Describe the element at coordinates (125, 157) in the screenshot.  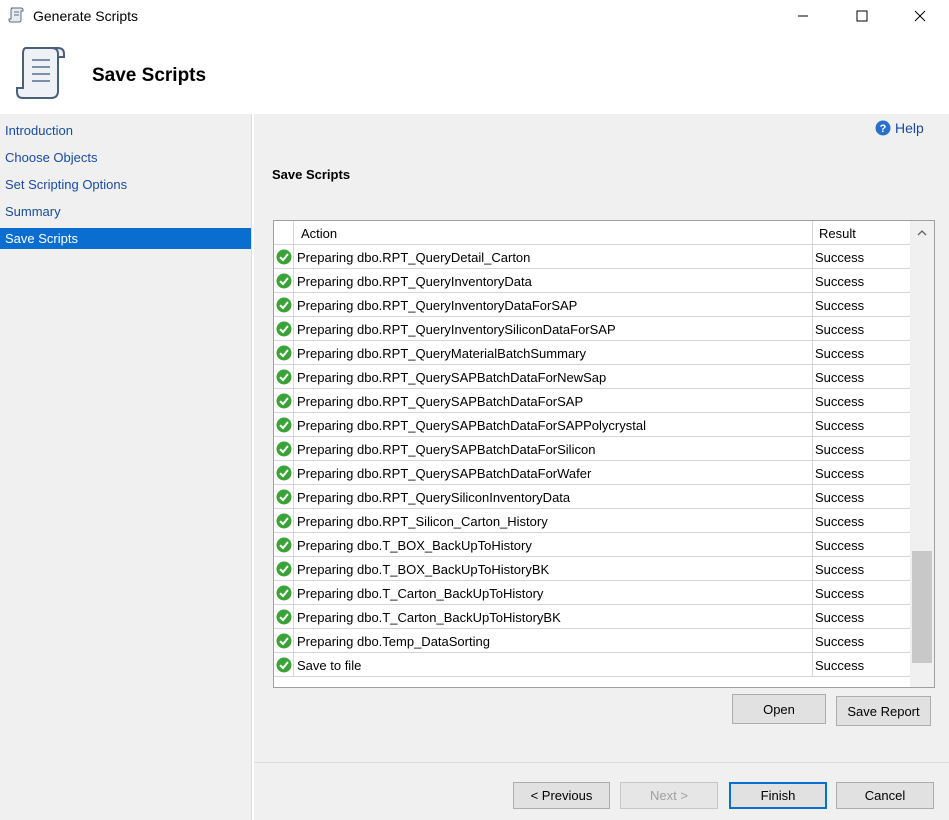
I see `nav-item-choose-objects: Choose Objects` at that location.